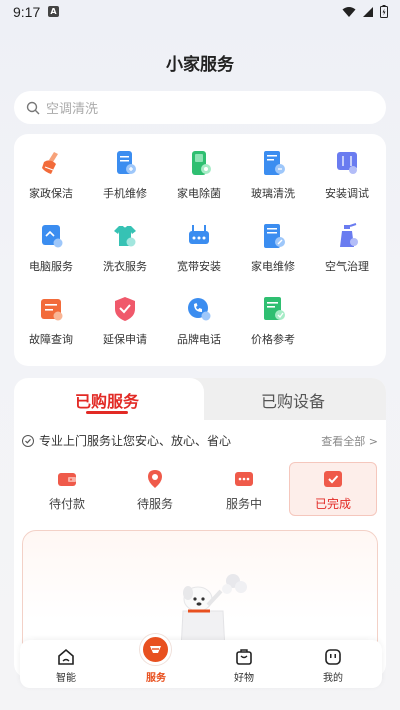 This screenshot has width=400, height=710. What do you see at coordinates (332, 504) in the screenshot?
I see `status-label: 已完成` at bounding box center [332, 504].